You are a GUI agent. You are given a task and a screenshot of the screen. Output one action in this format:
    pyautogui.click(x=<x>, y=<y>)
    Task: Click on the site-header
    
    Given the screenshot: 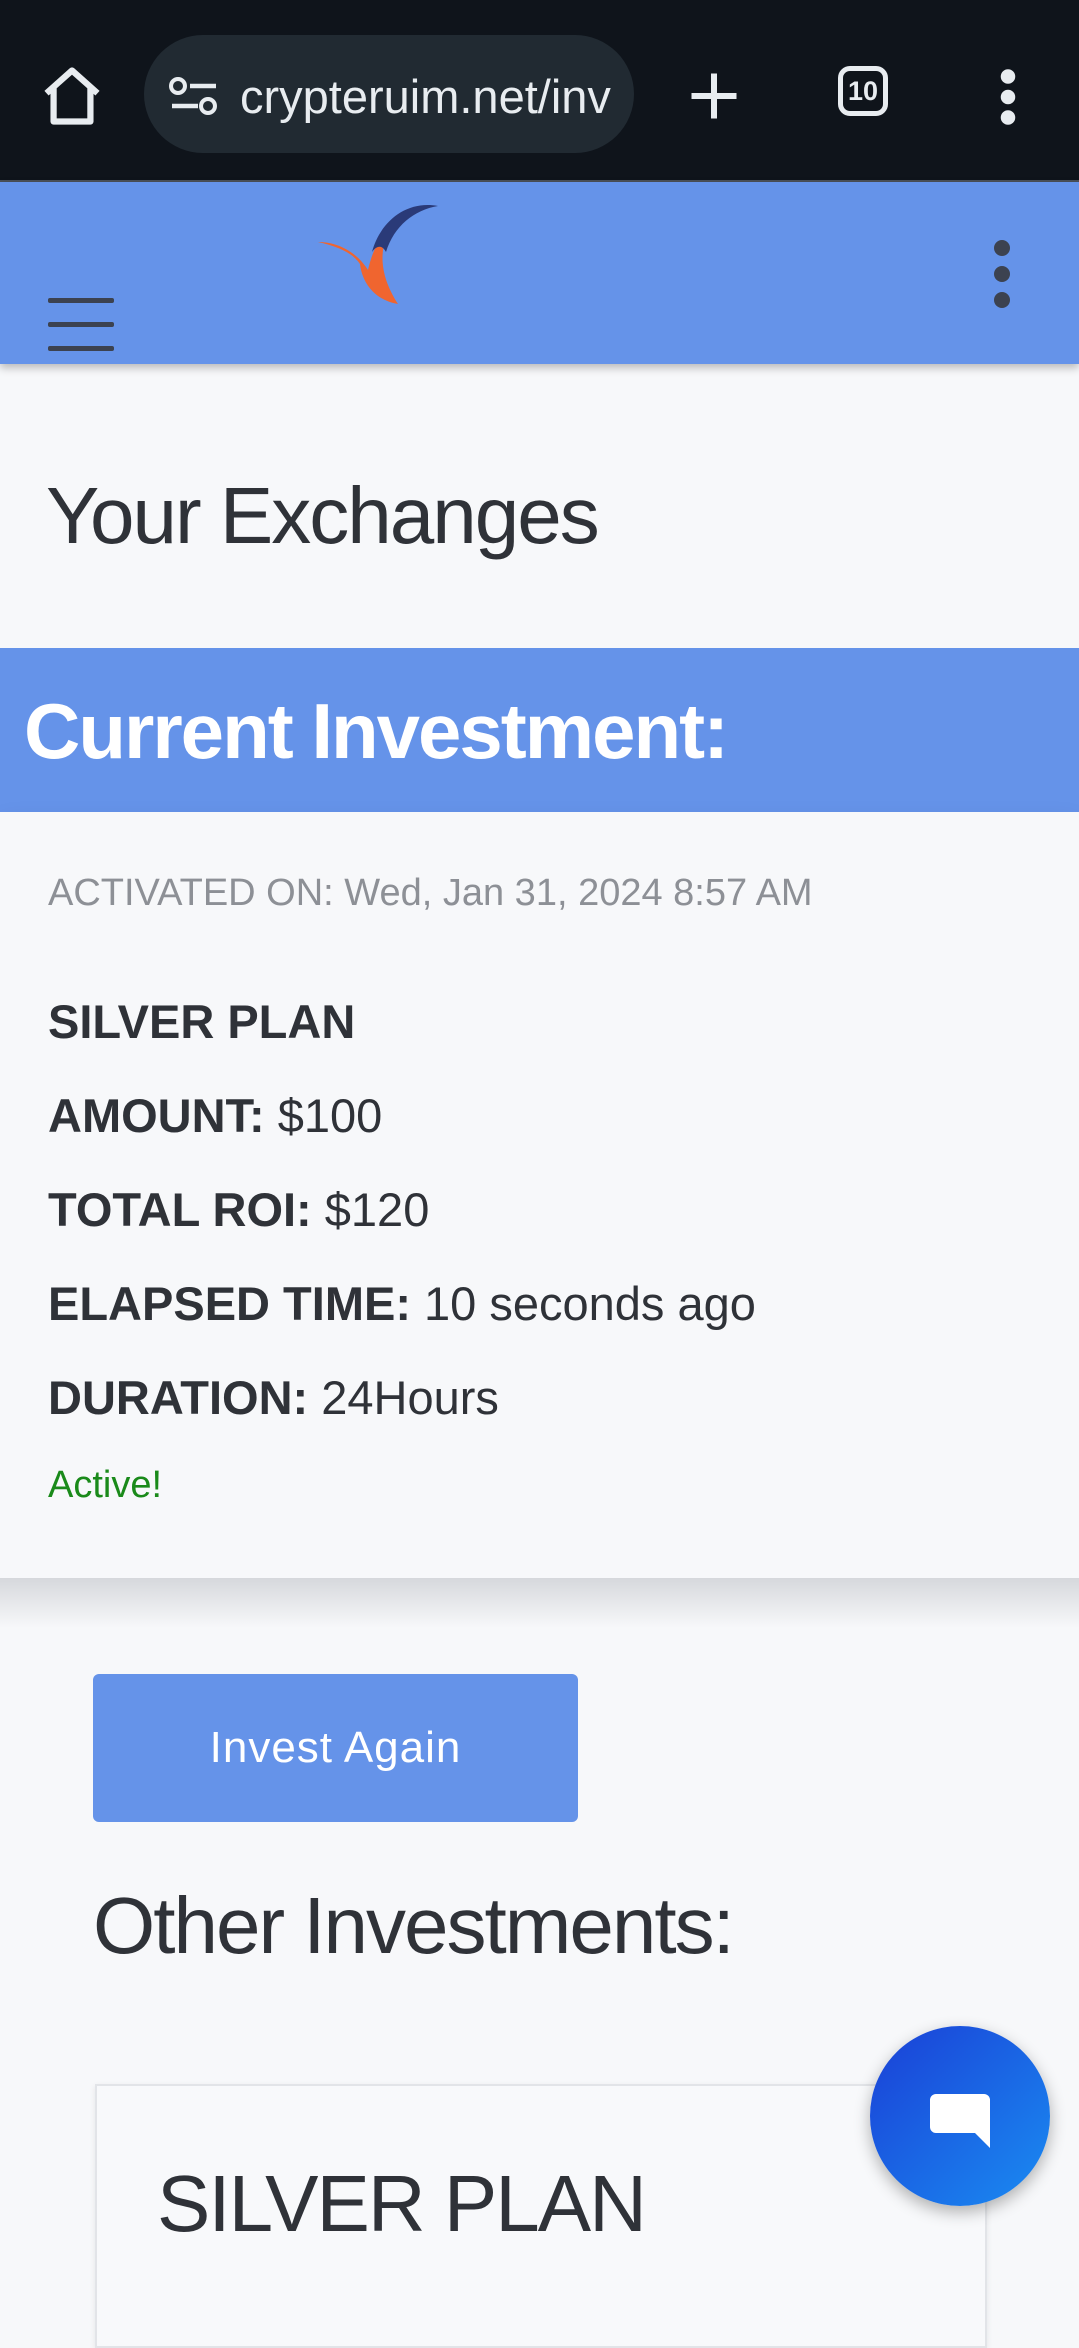 What is the action you would take?
    pyautogui.click(x=539, y=273)
    